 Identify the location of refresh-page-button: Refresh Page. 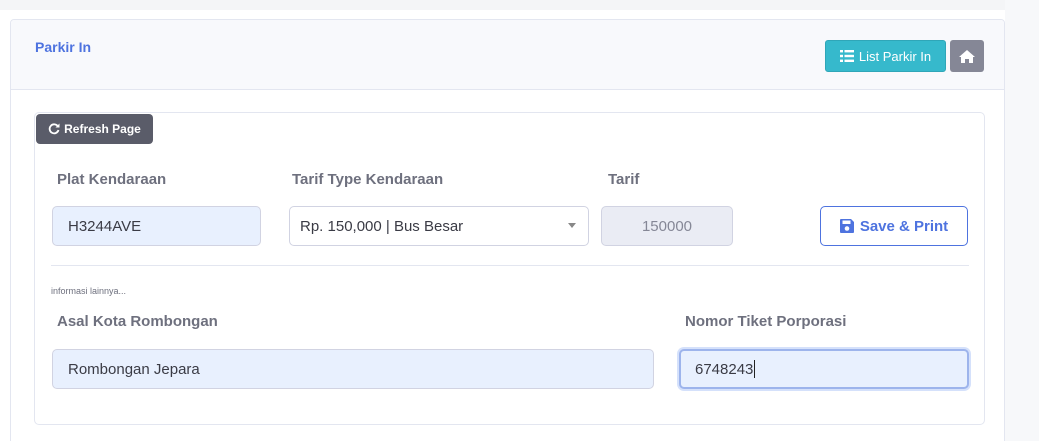
(94, 129).